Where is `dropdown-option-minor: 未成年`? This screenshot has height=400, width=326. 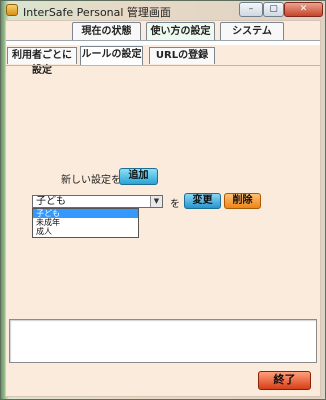
dropdown-option-minor: 未成年 is located at coordinates (85, 222).